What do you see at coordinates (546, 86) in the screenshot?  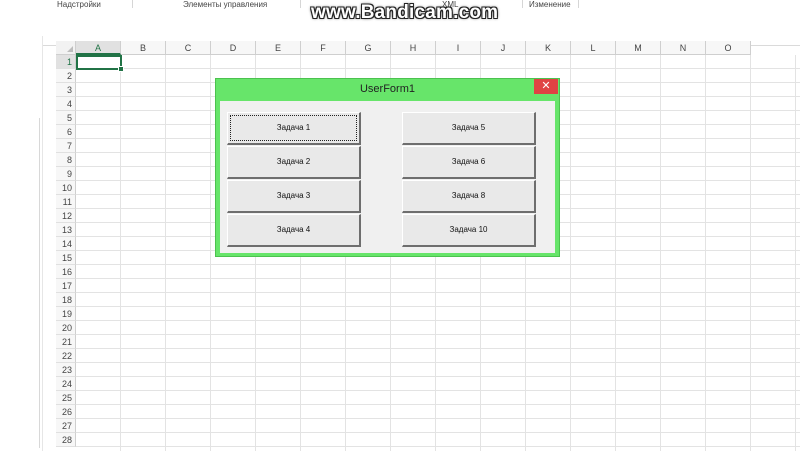 I see `close-icon: ✕` at bounding box center [546, 86].